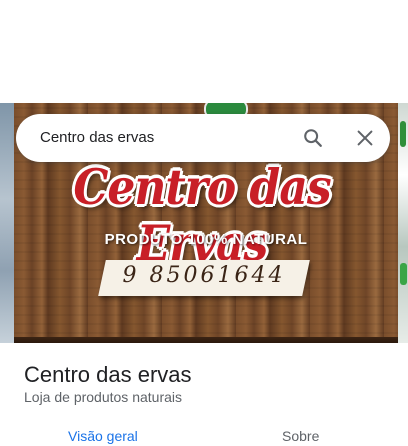 The width and height of the screenshot is (408, 446). I want to click on close-icon, so click(365, 138).